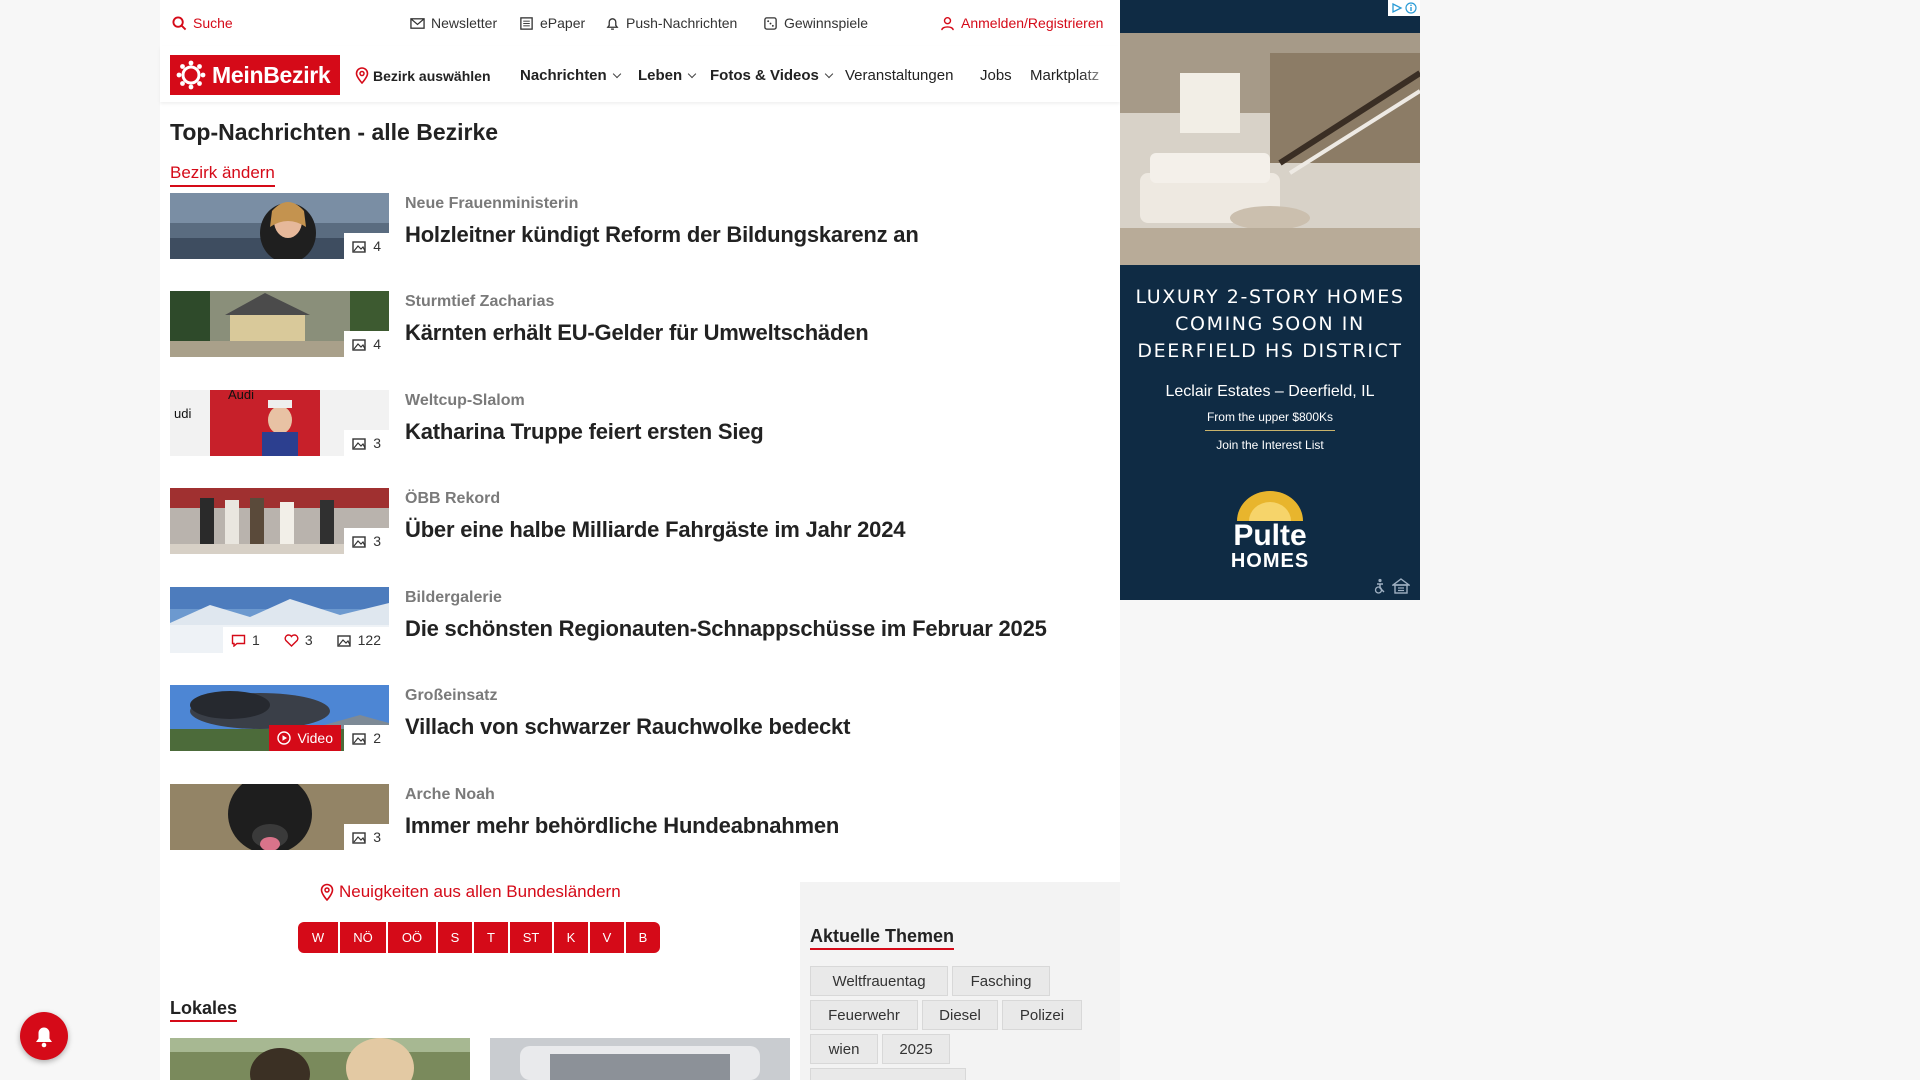 The width and height of the screenshot is (1920, 1080). Describe the element at coordinates (279, 620) in the screenshot. I see `article-thumbnail: 1 3 122` at that location.